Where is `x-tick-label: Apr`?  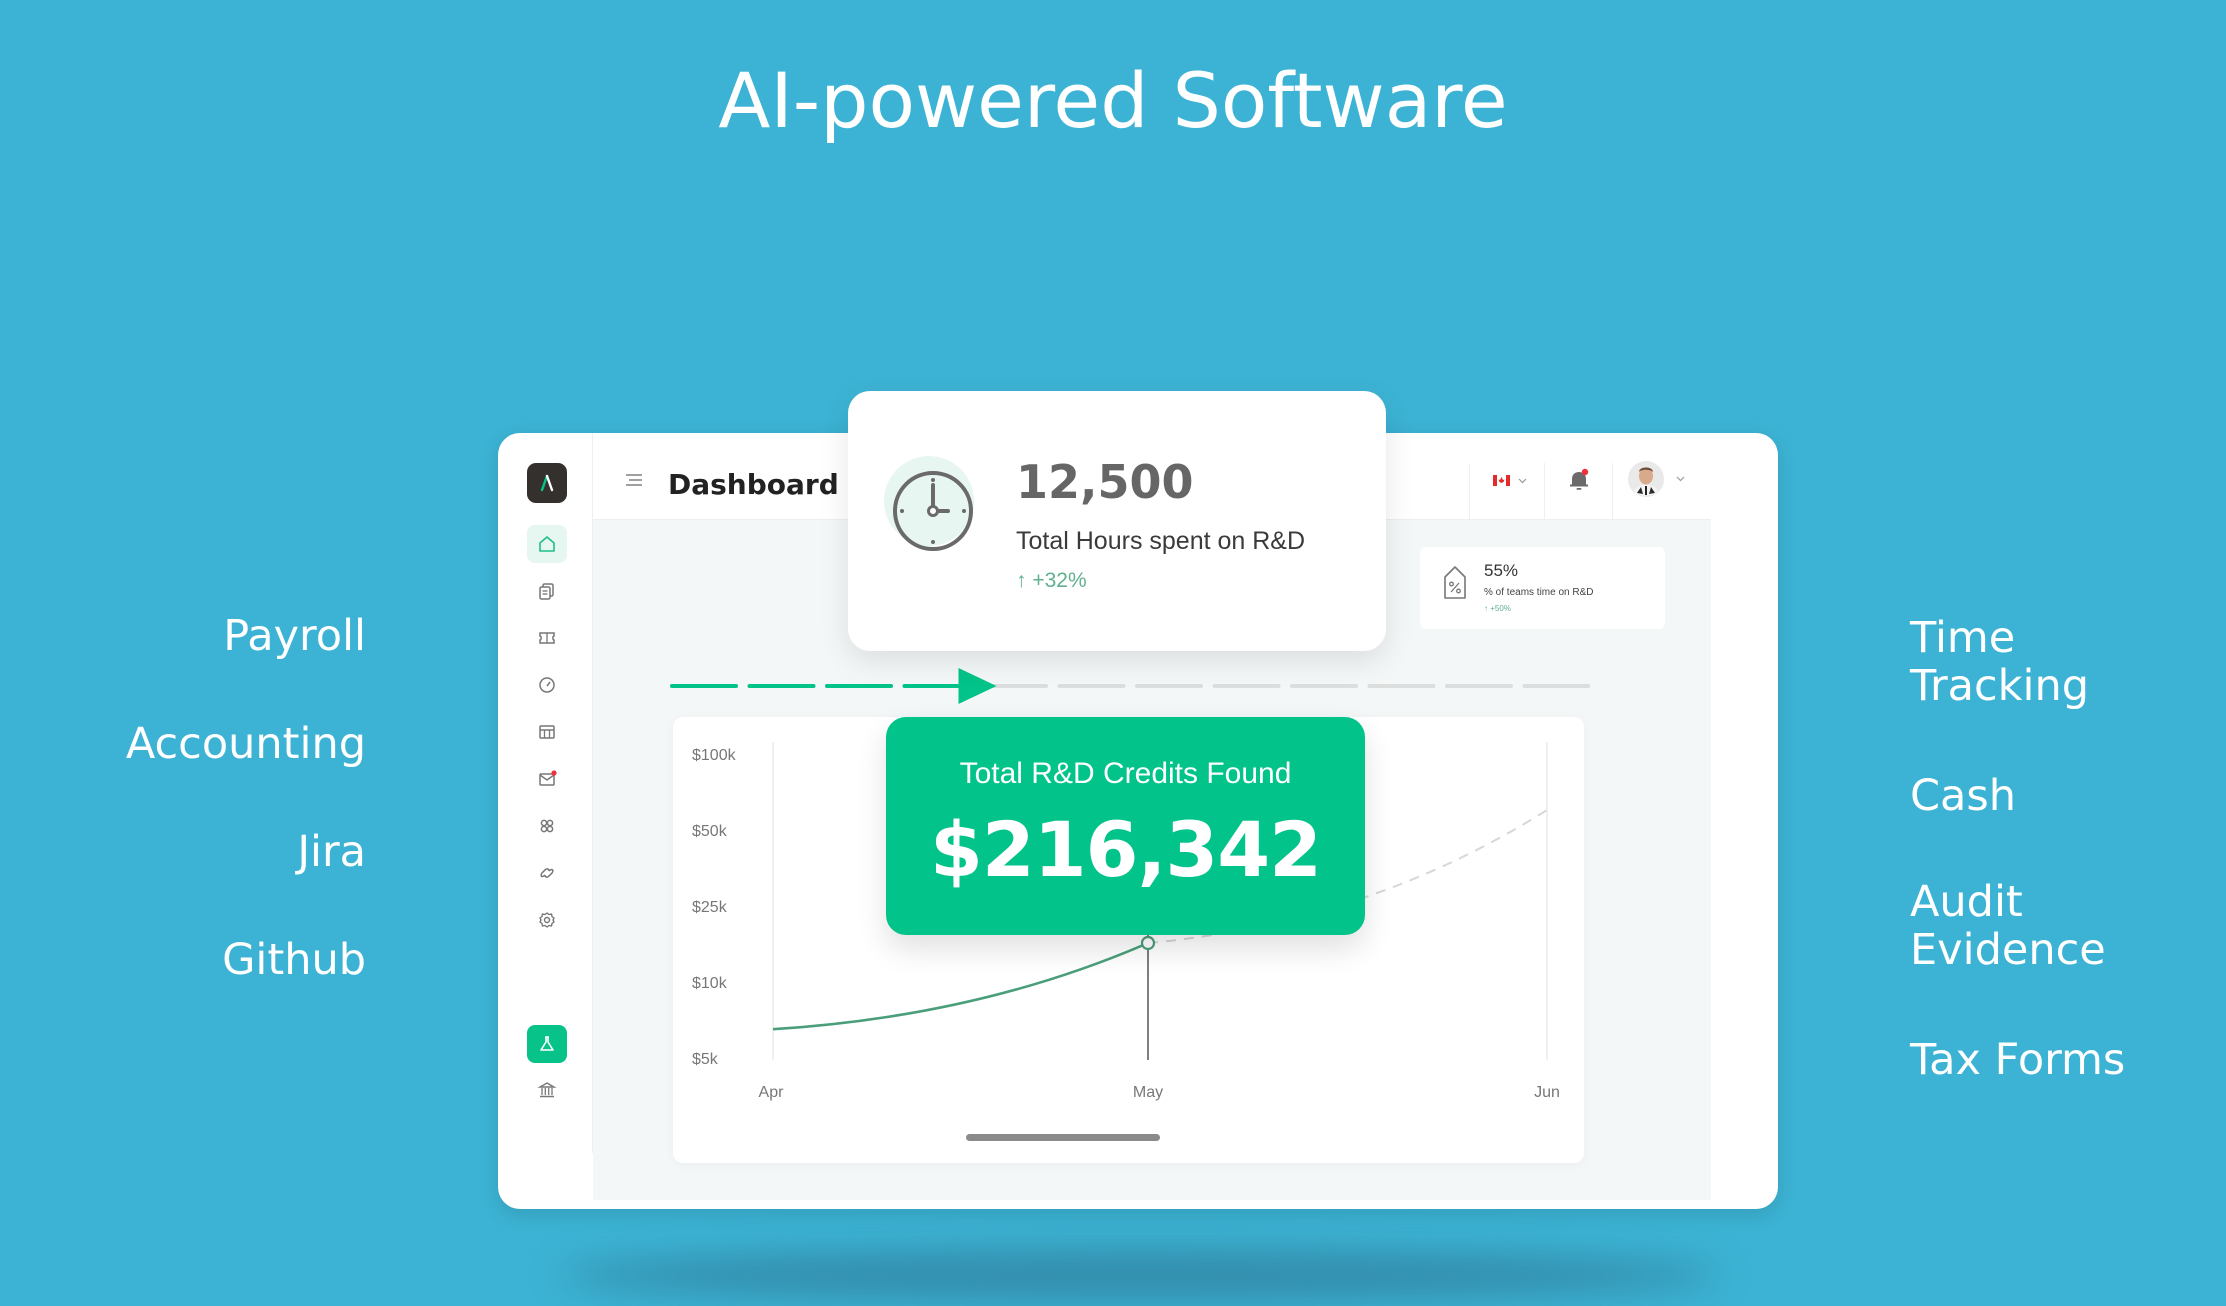
x-tick-label: Apr is located at coordinates (772, 1092).